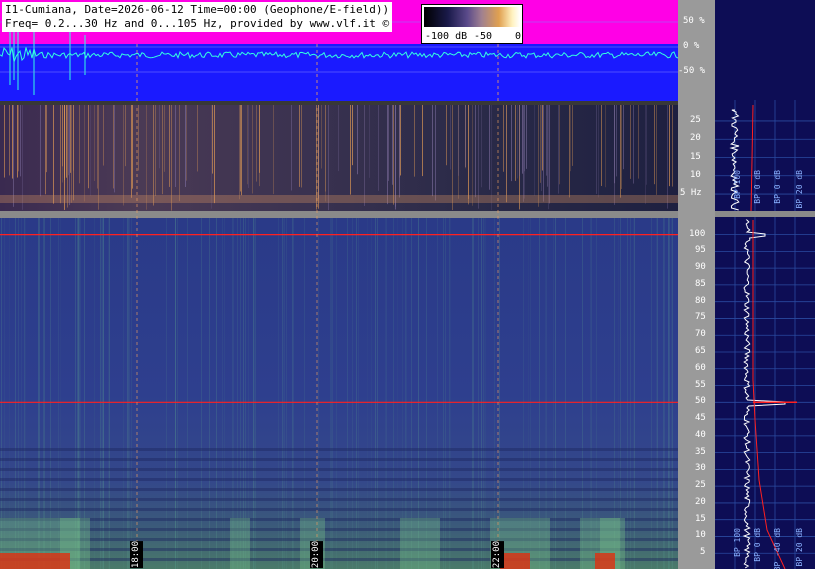 This screenshot has height=569, width=815. What do you see at coordinates (700, 300) in the screenshot?
I see `main-frequency-tick-label: 80` at bounding box center [700, 300].